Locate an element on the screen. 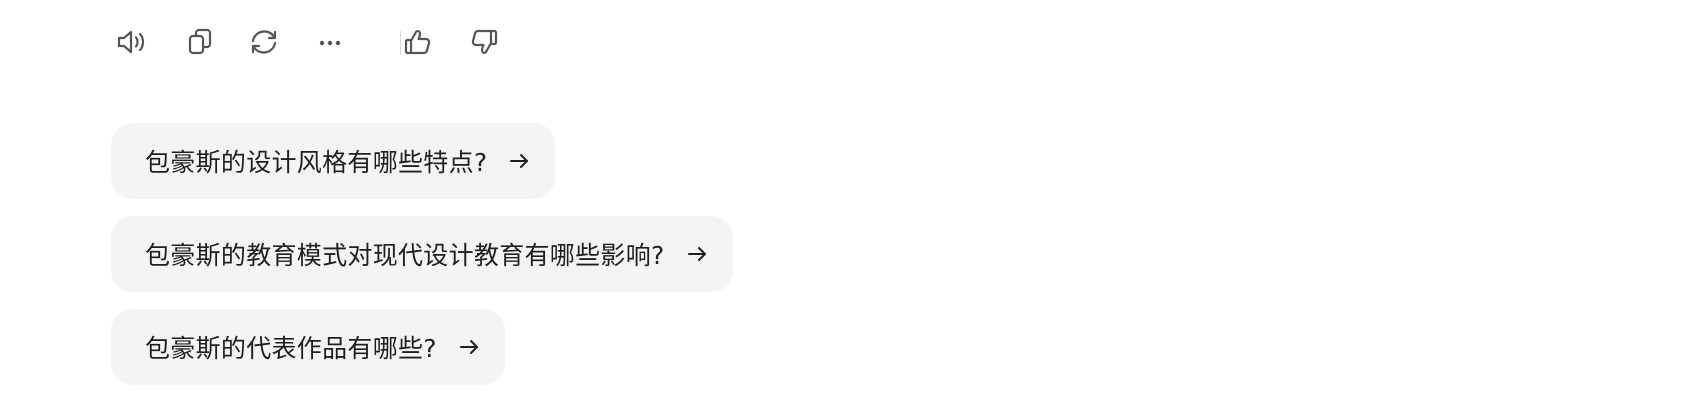 The height and width of the screenshot is (416, 1692). regenerate-button is located at coordinates (264, 42).